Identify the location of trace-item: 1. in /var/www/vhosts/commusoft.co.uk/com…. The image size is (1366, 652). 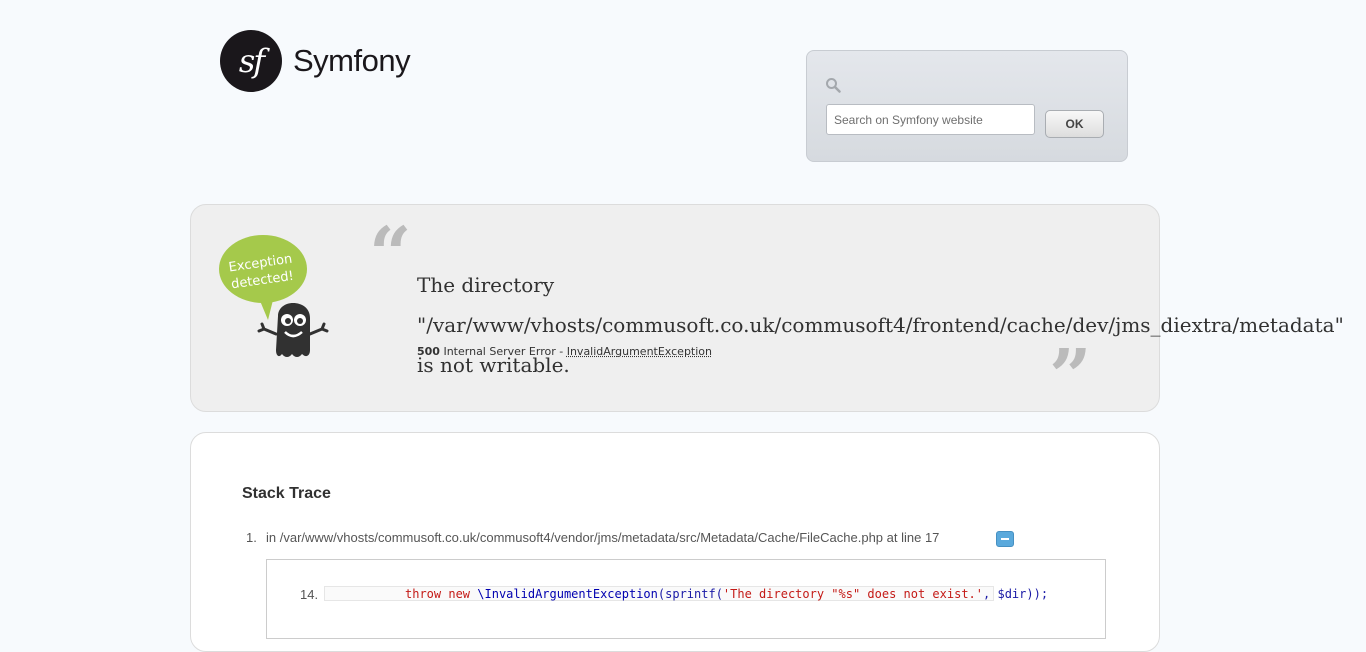
(592, 537).